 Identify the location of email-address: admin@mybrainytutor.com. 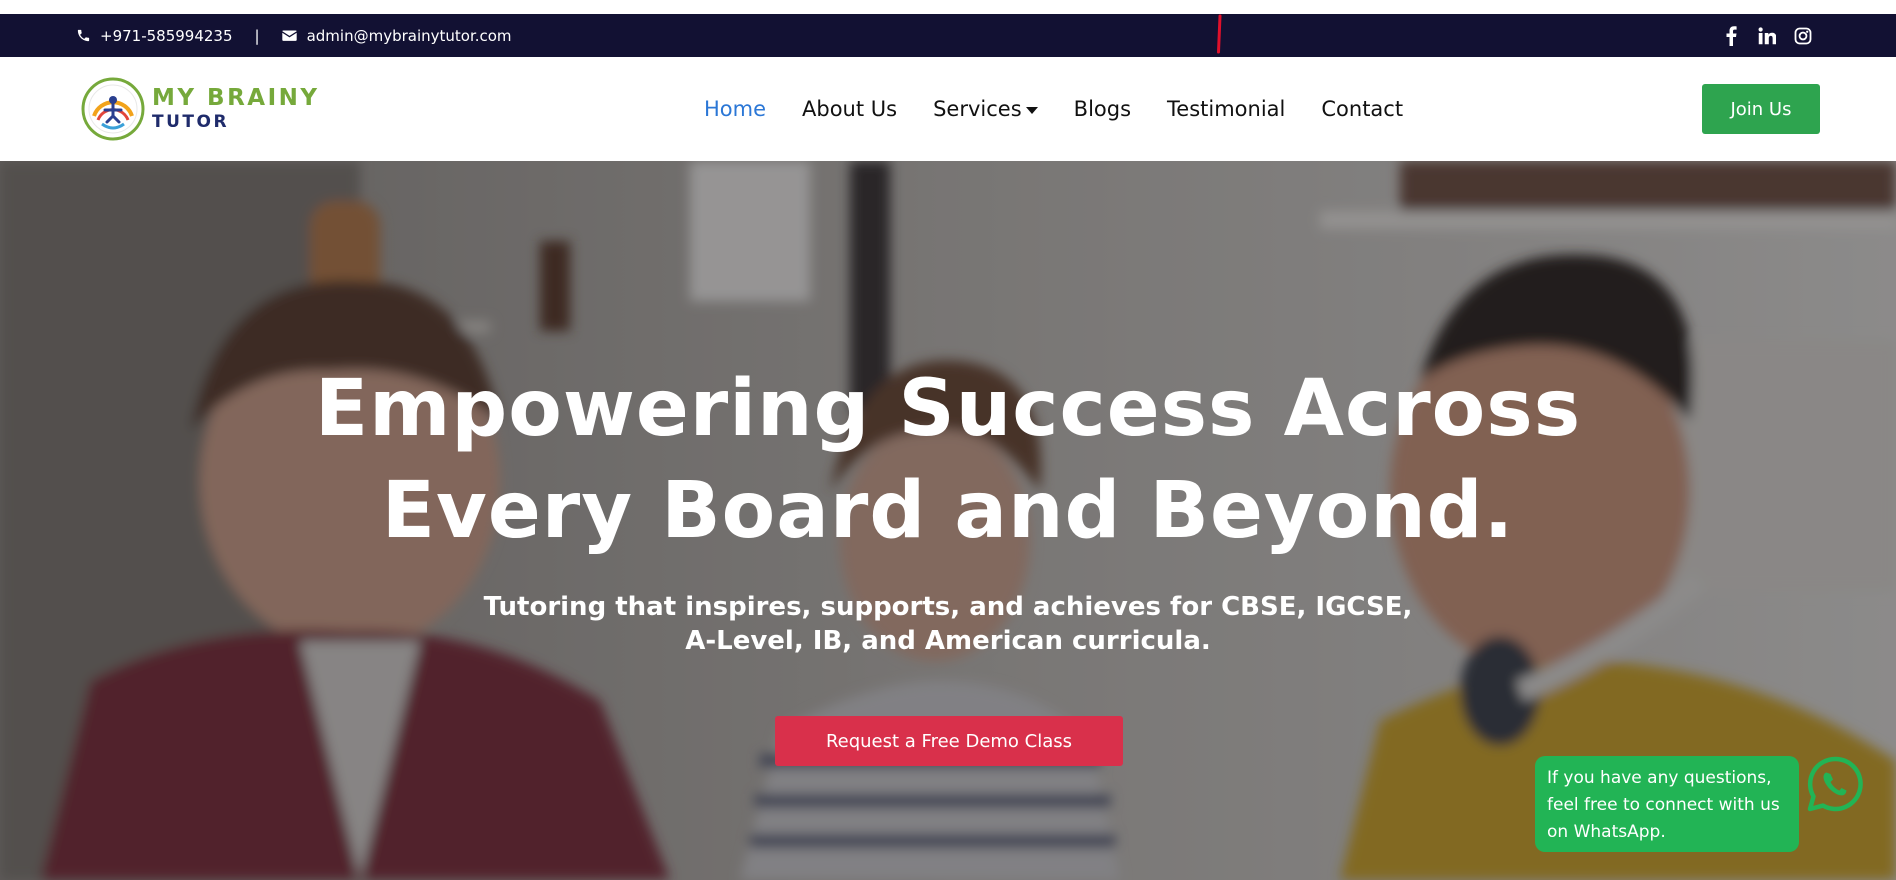
(409, 35).